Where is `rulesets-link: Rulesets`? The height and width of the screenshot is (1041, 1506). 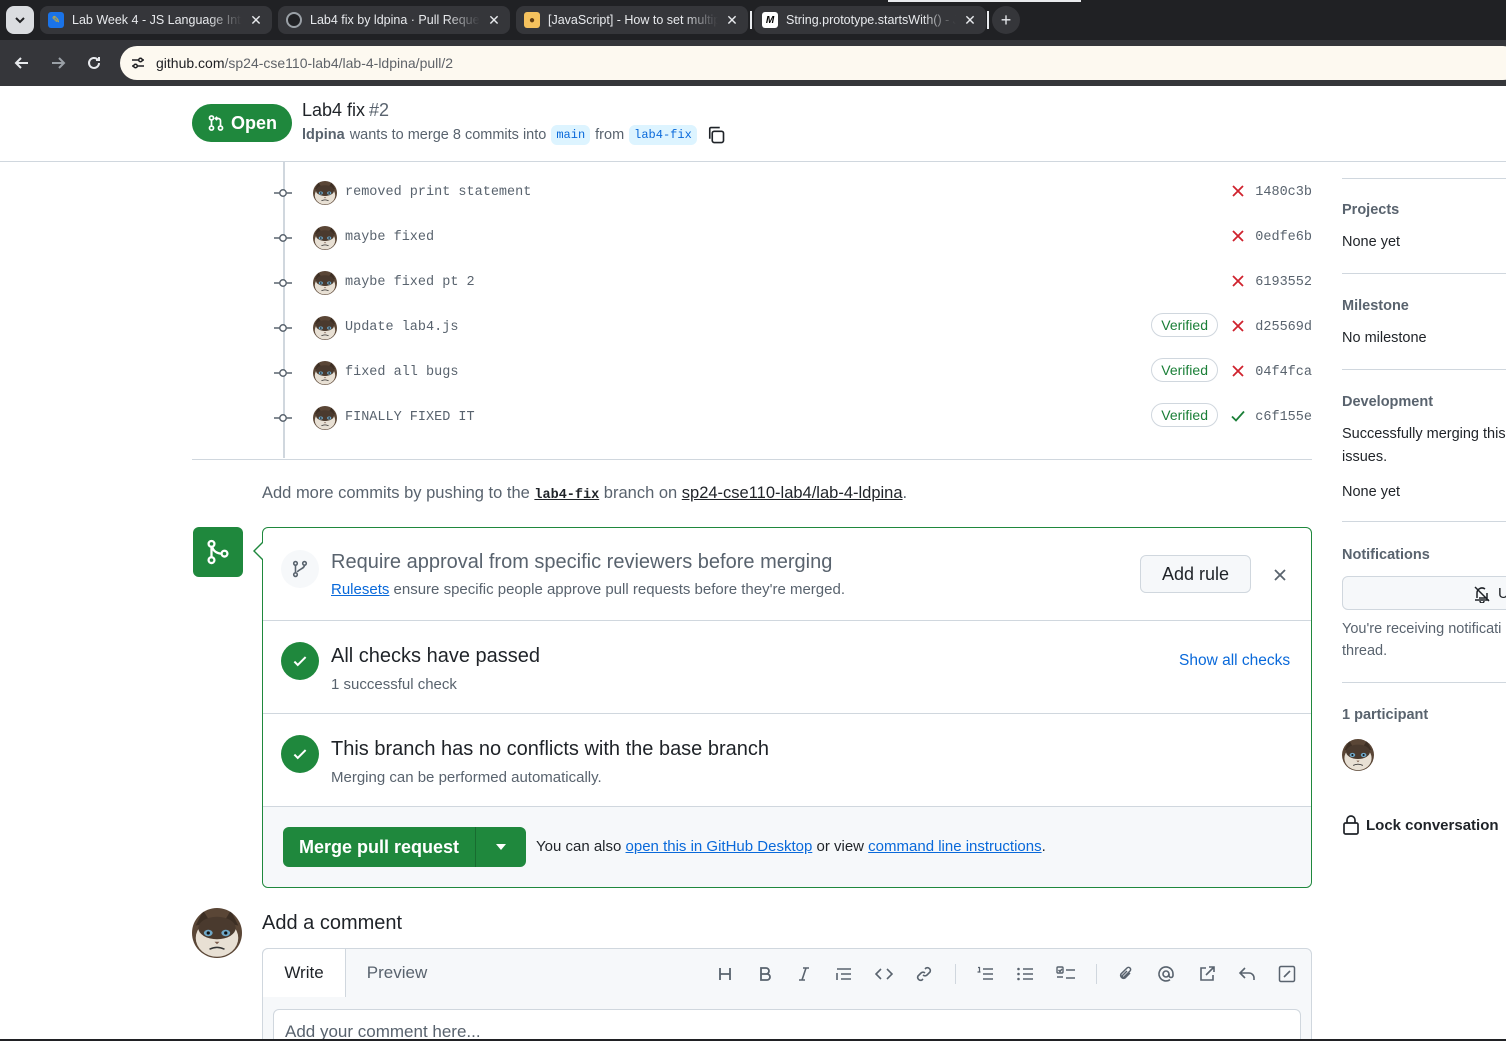
rulesets-link: Rulesets is located at coordinates (360, 589).